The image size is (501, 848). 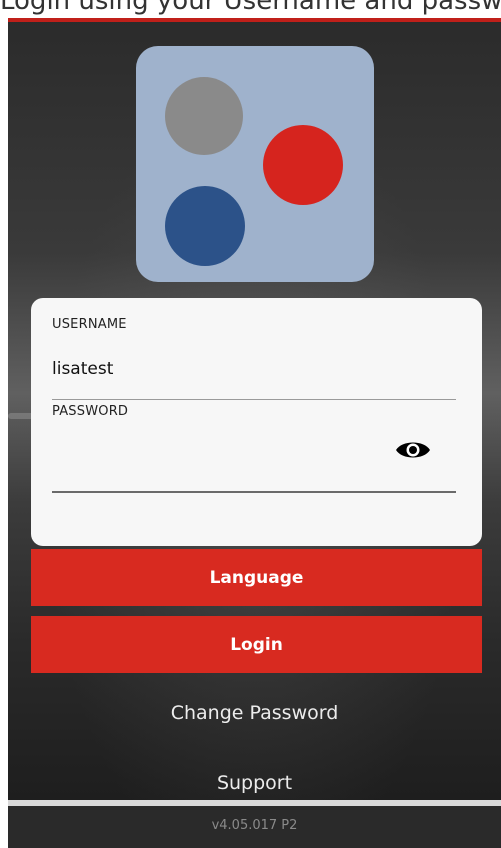 I want to click on login-button: Login, so click(x=256, y=644).